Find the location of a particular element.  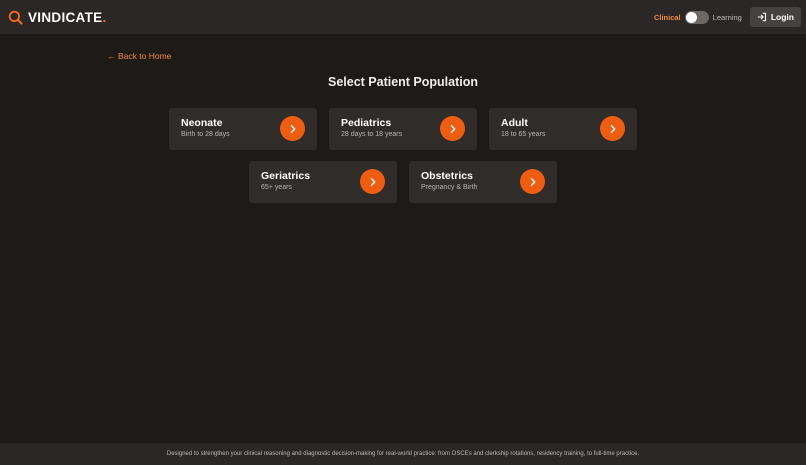

card-subtitle: 28 days to 18 years is located at coordinates (372, 134).